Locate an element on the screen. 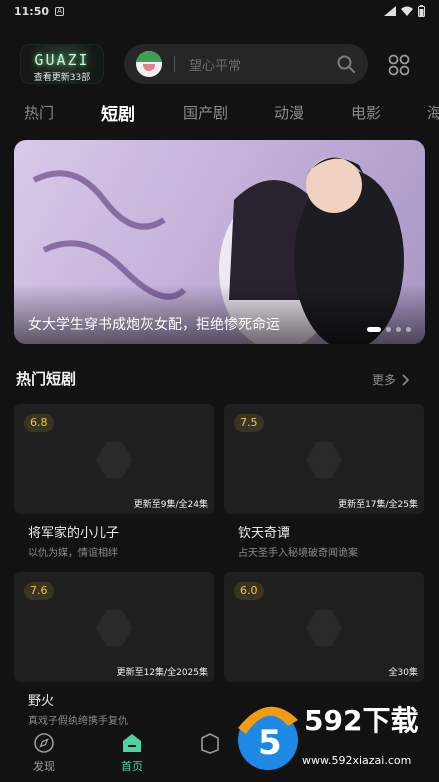 Image resolution: width=439 pixels, height=782 pixels. rating-badge: 7.5 is located at coordinates (249, 423).